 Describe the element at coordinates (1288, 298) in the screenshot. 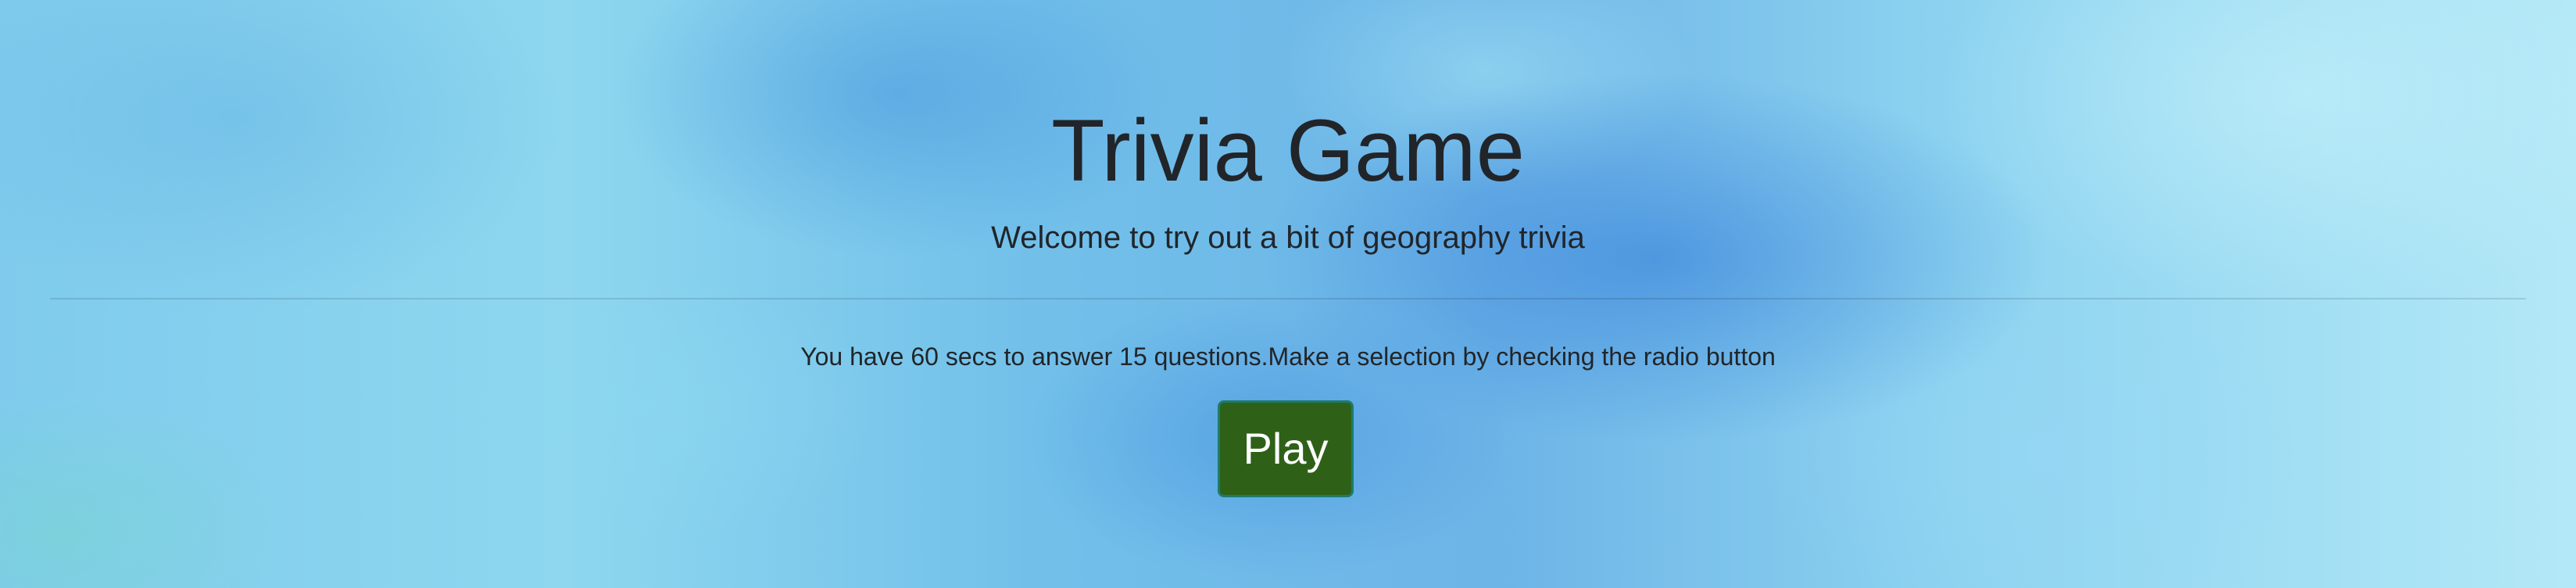

I see `divider` at that location.